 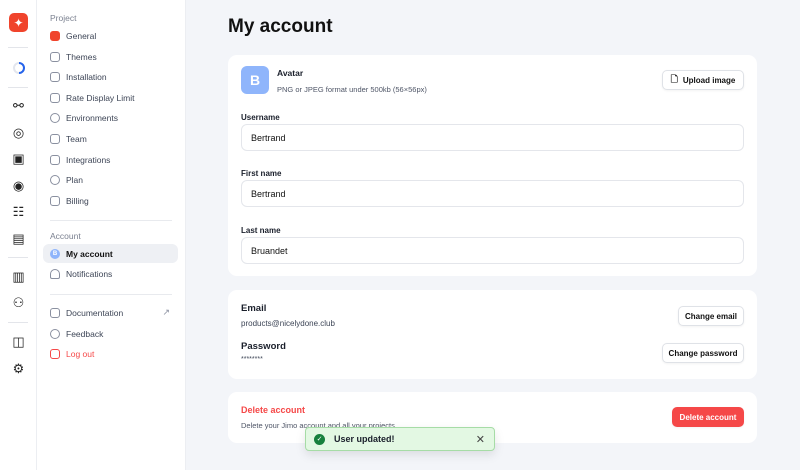 What do you see at coordinates (55, 56) in the screenshot?
I see `brush-icon` at bounding box center [55, 56].